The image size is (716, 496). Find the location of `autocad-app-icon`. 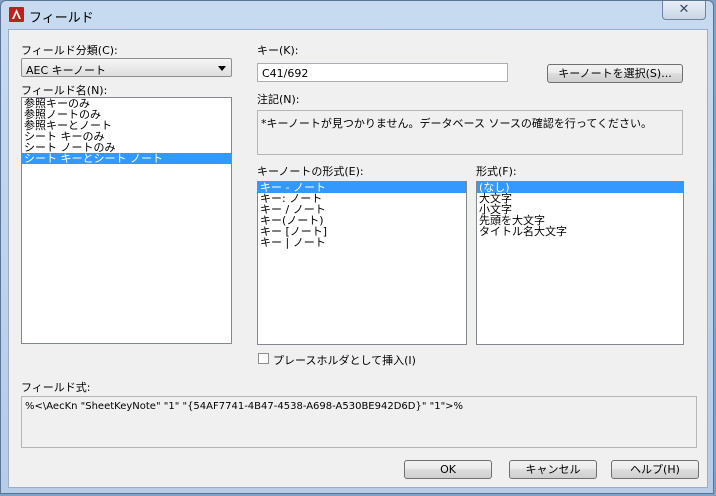

autocad-app-icon is located at coordinates (16, 14).